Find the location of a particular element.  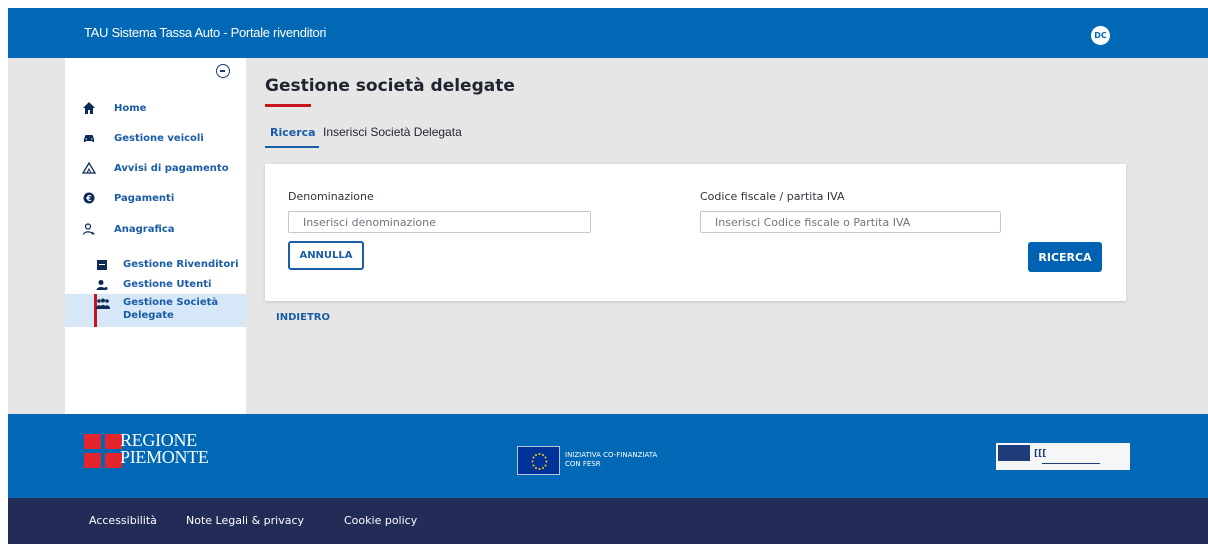

link-cookie-policy: Cookie policy is located at coordinates (380, 521).